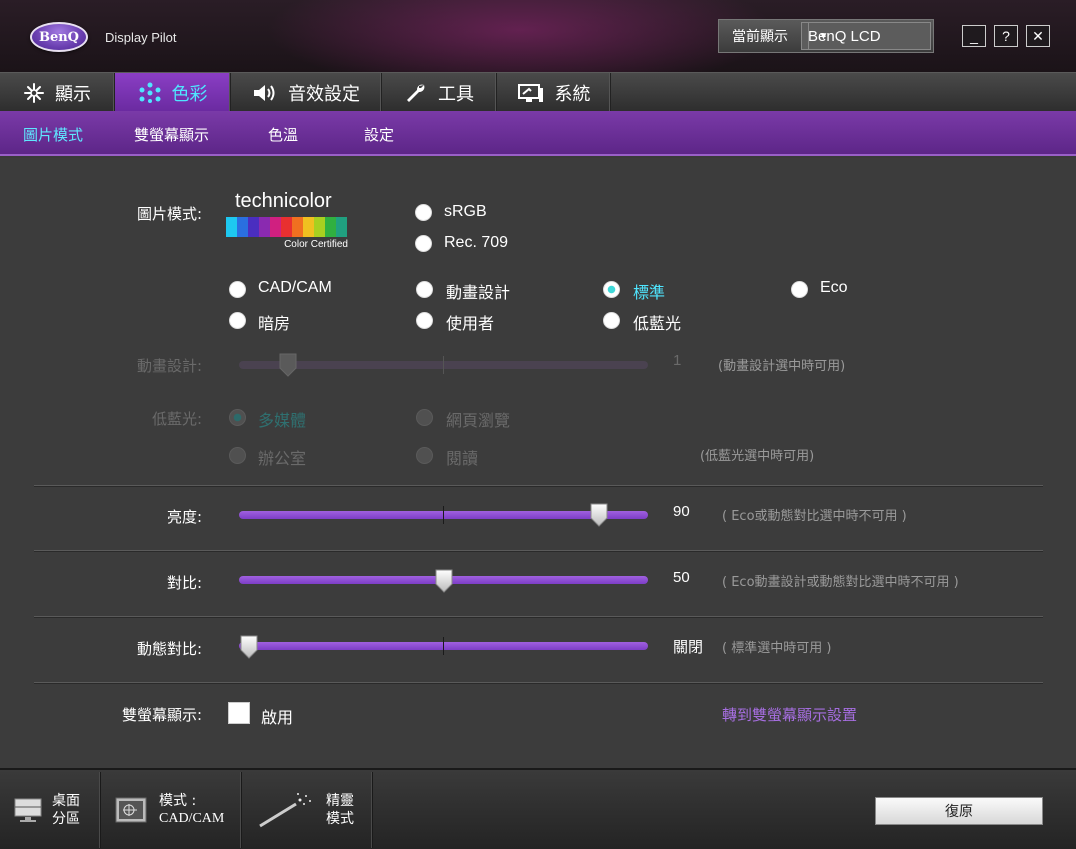 The image size is (1076, 849). I want to click on contrast-value: 50, so click(681, 577).